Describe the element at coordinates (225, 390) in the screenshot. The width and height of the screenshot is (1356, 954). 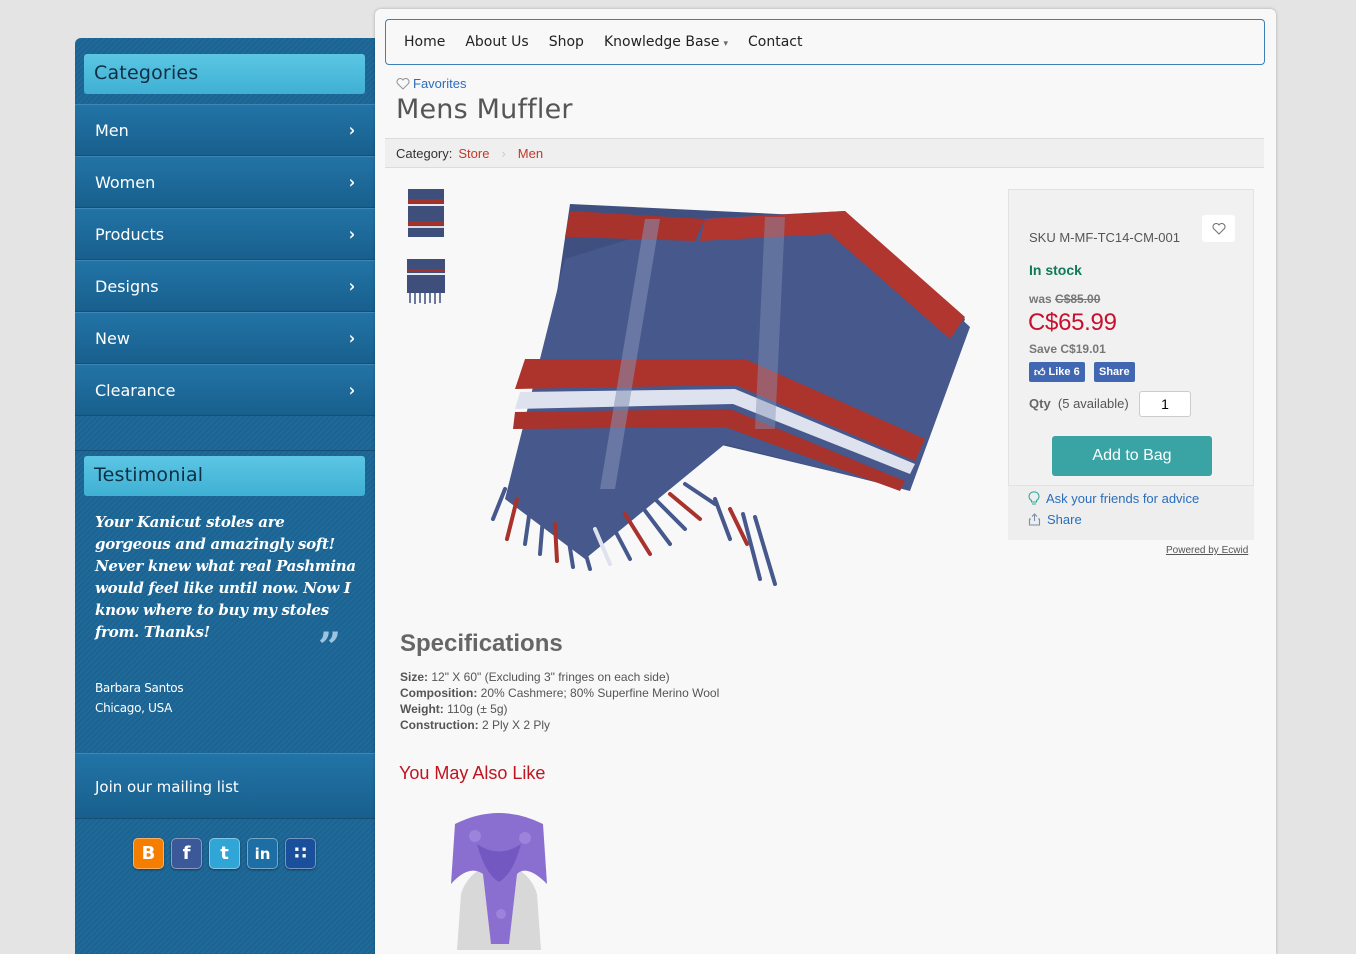
I see `sidebar-item-clearance: Clearance ›` at that location.